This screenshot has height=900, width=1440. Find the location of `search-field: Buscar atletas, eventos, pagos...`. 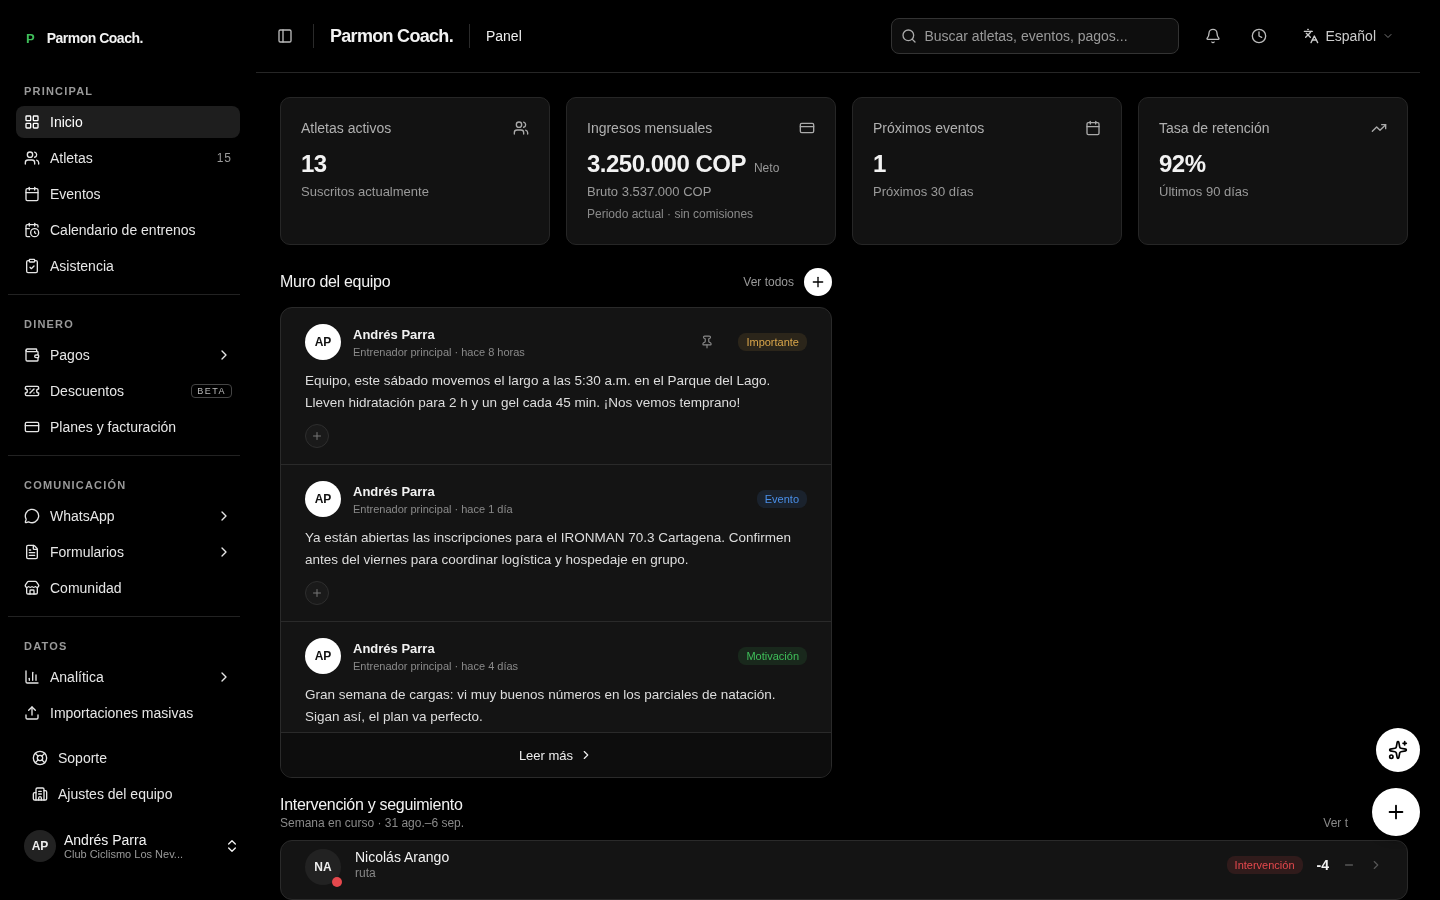

search-field: Buscar atletas, eventos, pagos... is located at coordinates (1035, 36).